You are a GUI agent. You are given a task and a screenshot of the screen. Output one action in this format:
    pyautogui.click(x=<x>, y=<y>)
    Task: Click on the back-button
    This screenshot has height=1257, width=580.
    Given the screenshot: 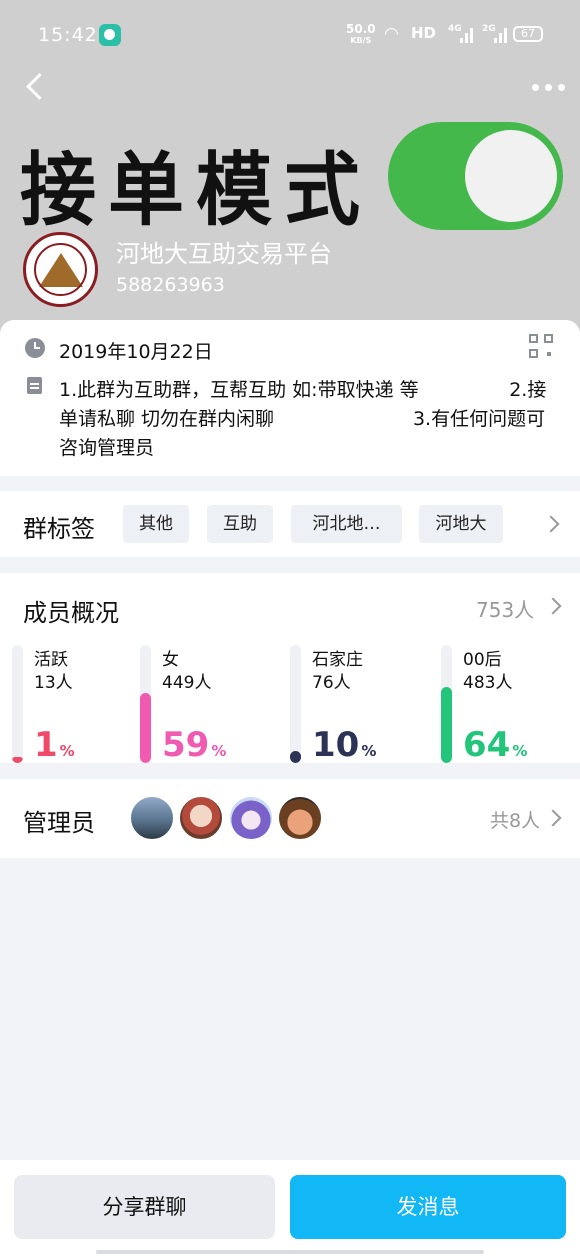 What is the action you would take?
    pyautogui.click(x=35, y=88)
    